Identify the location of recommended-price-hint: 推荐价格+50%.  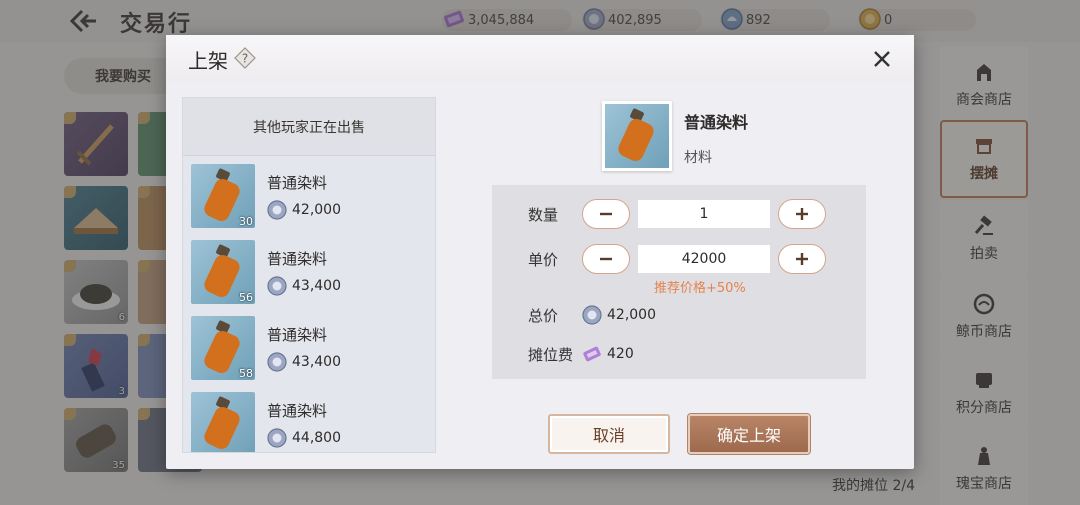
(700, 288).